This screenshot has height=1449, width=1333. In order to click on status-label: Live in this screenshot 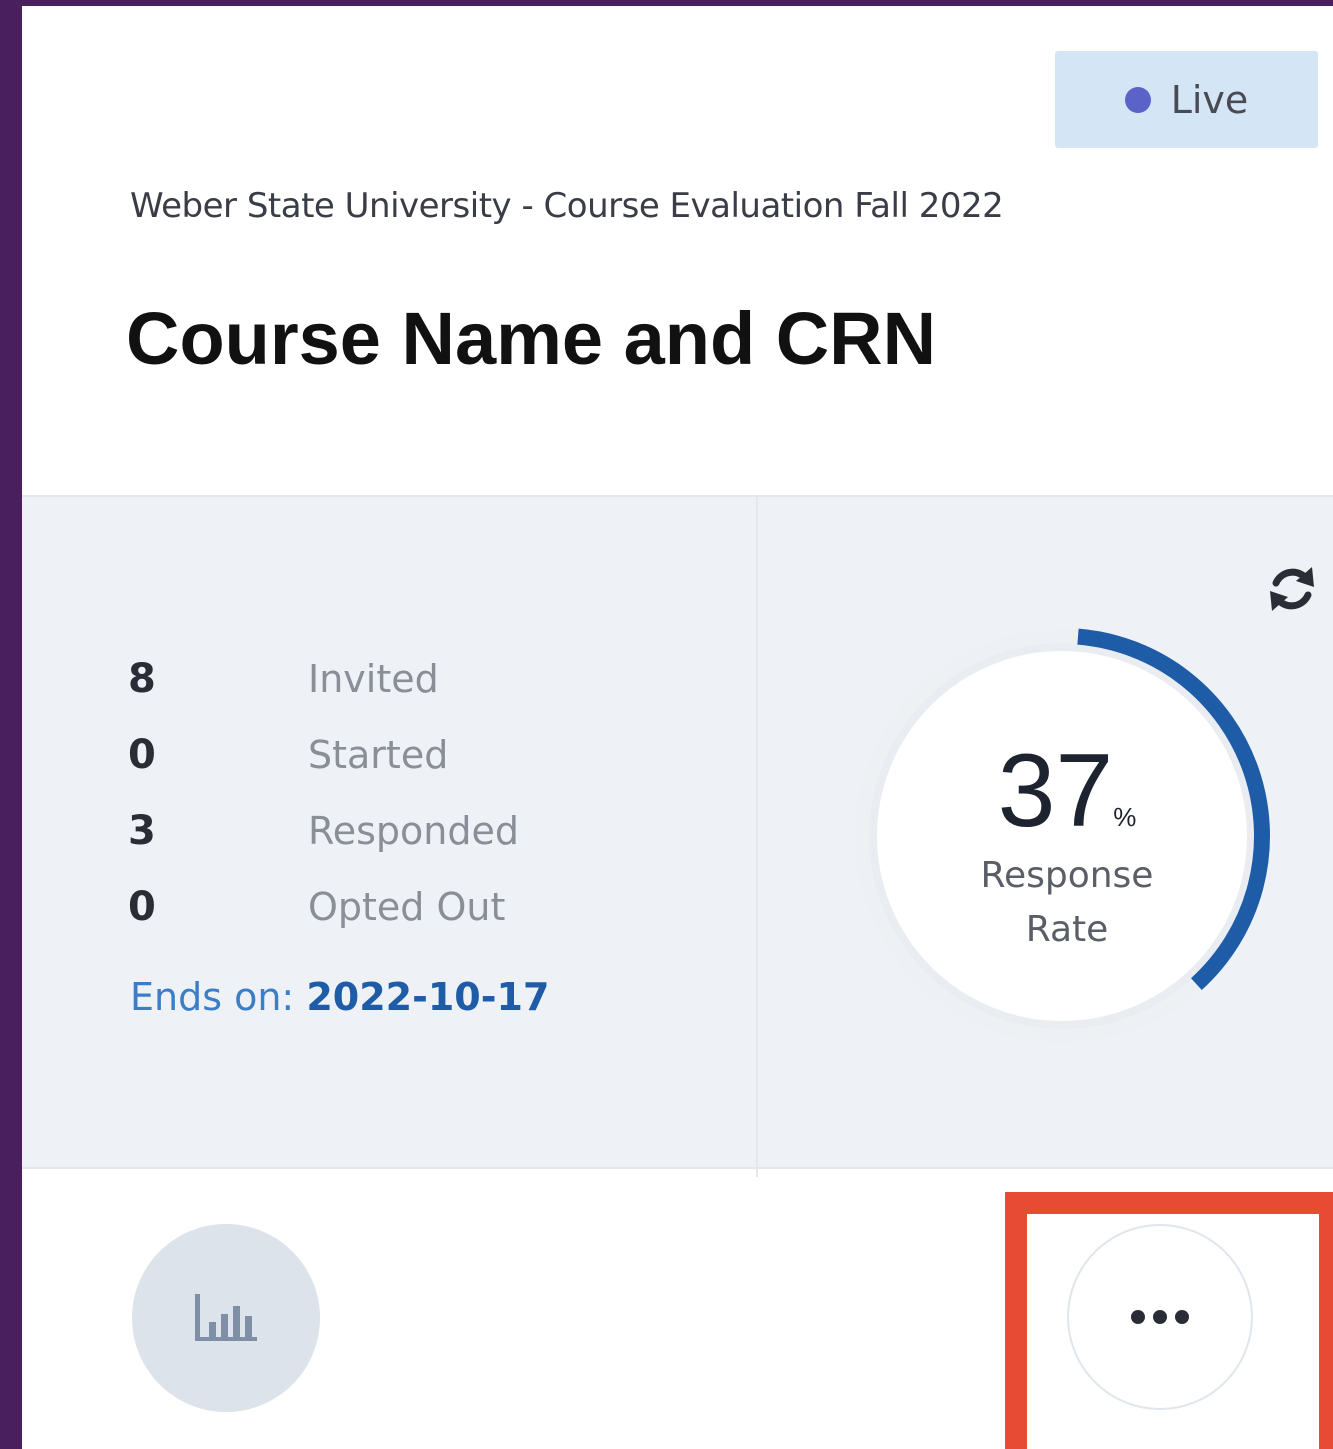, I will do `click(1209, 99)`.